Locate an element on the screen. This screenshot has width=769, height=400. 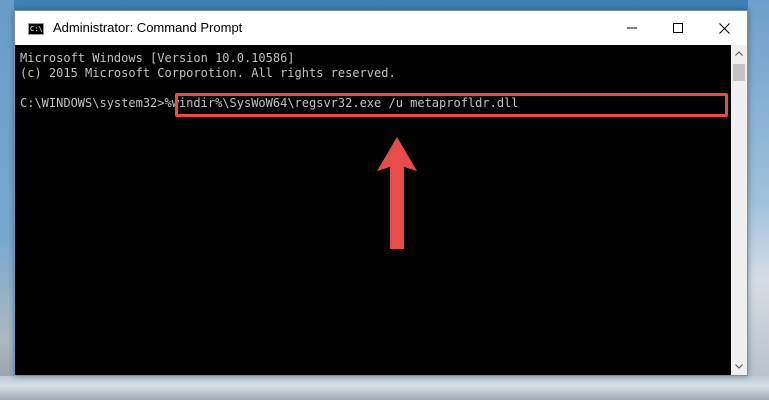
maximize-icon is located at coordinates (678, 28).